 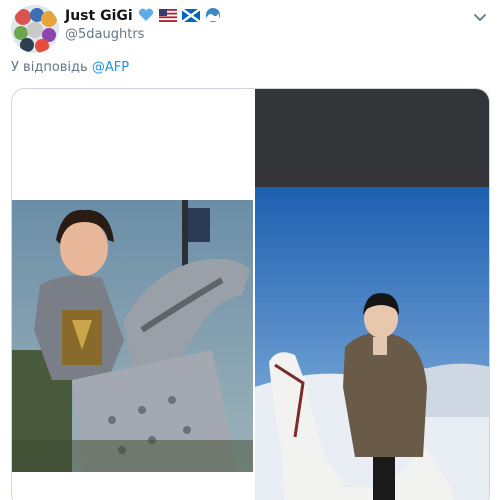 I want to click on reply-context: У відповідь @AFP, so click(x=70, y=67).